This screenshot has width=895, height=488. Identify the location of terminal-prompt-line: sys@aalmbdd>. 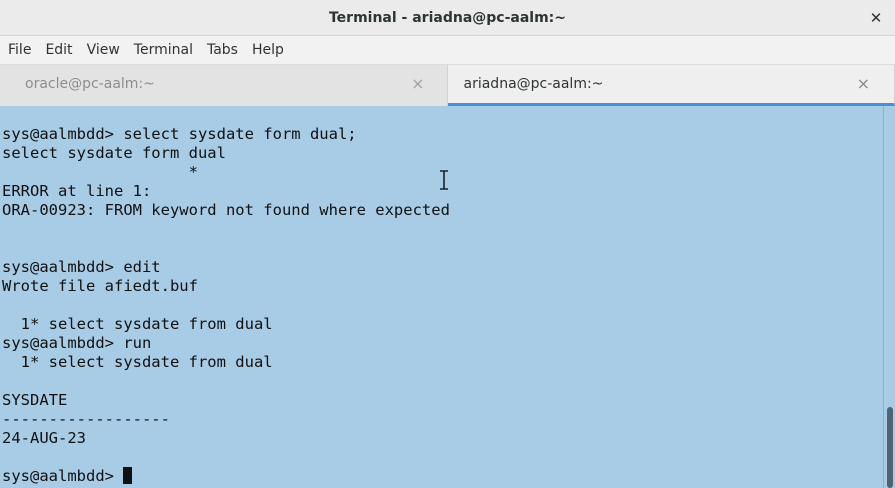
(67, 476).